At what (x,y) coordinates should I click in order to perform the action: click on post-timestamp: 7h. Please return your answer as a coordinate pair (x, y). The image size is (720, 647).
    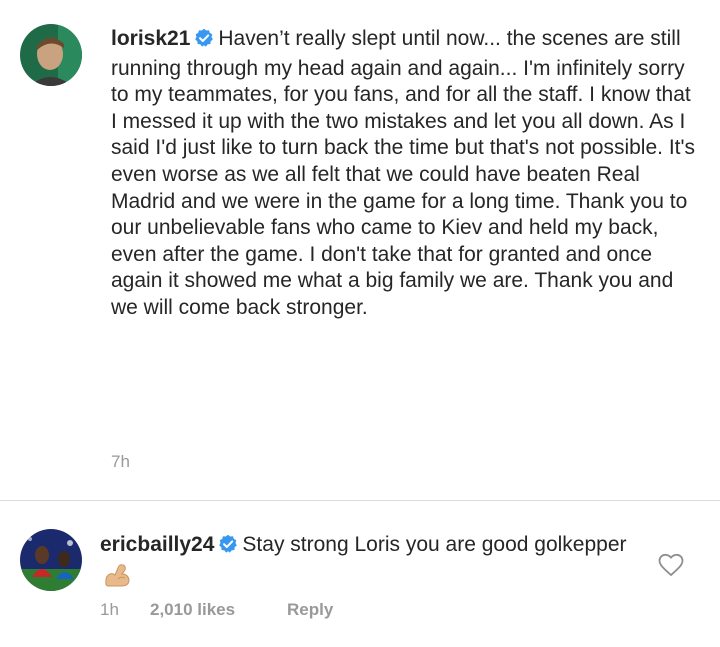
    Looking at the image, I should click on (120, 461).